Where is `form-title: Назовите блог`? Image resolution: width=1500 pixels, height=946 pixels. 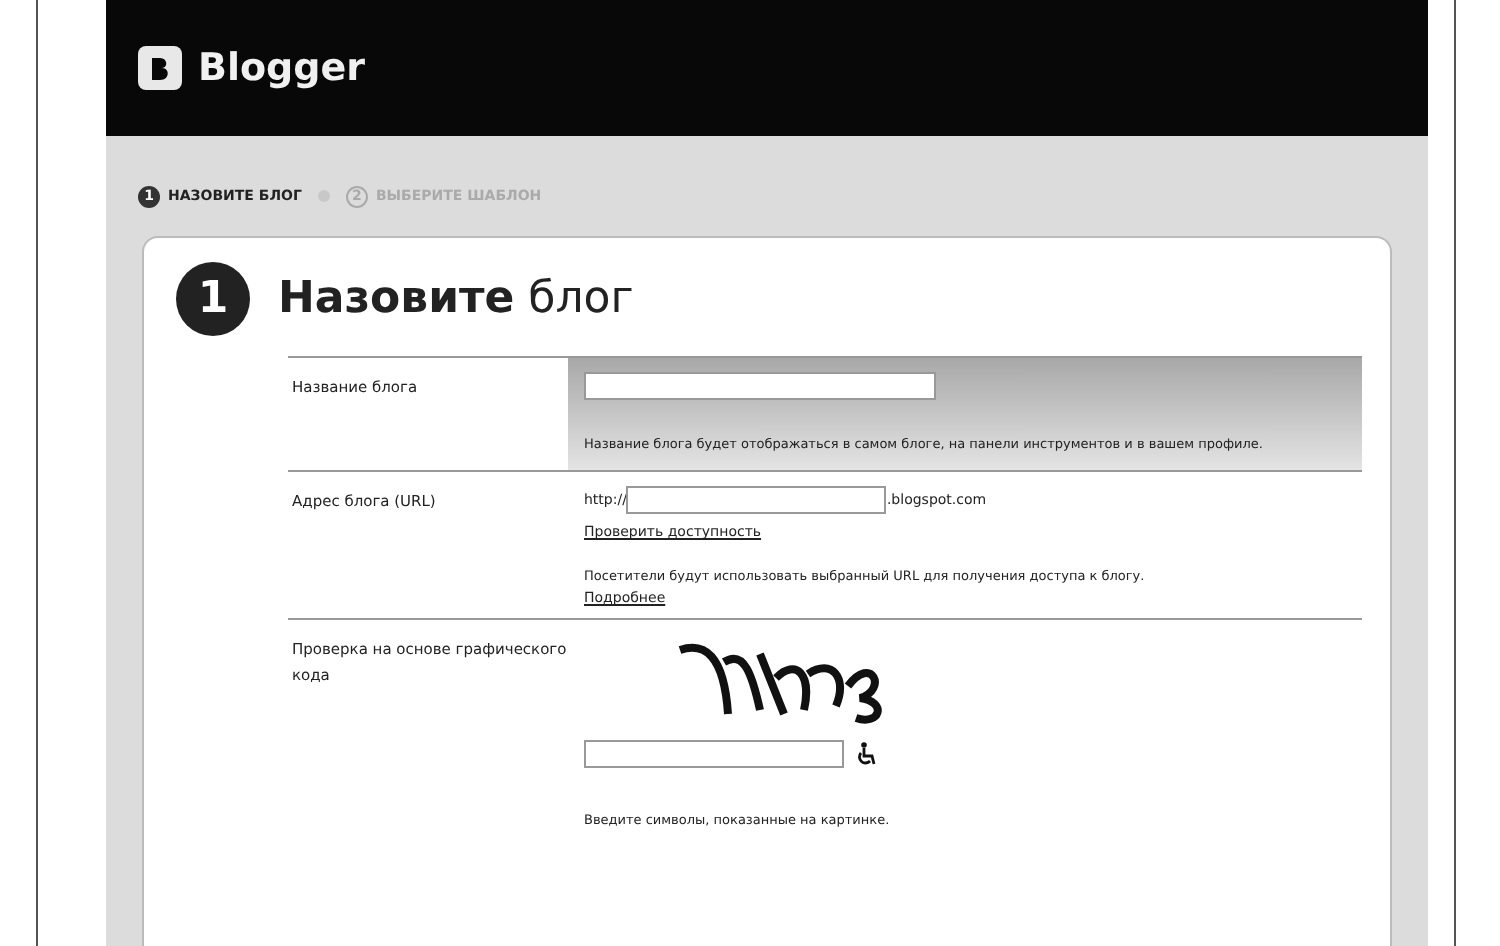
form-title: Назовите блог is located at coordinates (456, 299).